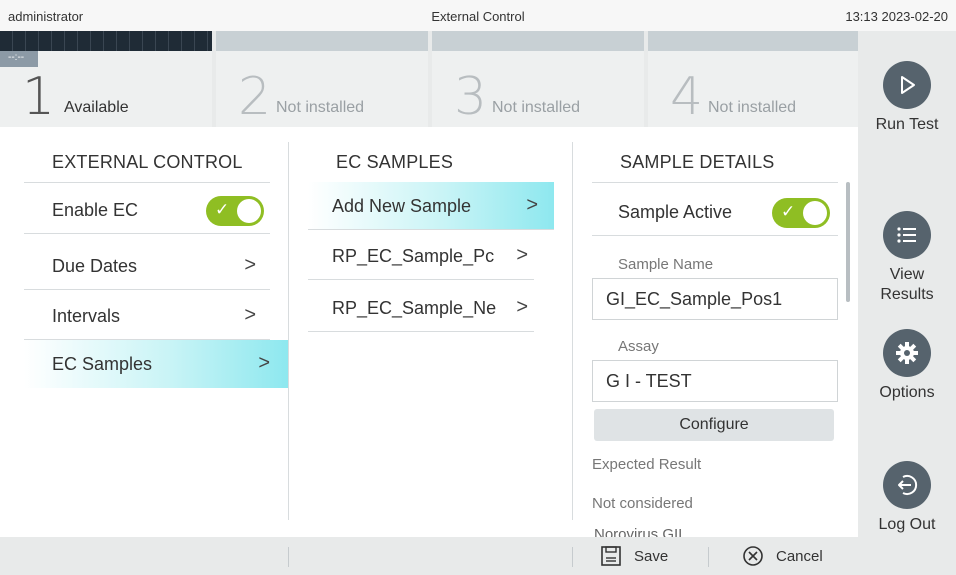 Image resolution: width=956 pixels, height=575 pixels. What do you see at coordinates (754, 79) in the screenshot?
I see `module-4-tab: 4 Not installed` at bounding box center [754, 79].